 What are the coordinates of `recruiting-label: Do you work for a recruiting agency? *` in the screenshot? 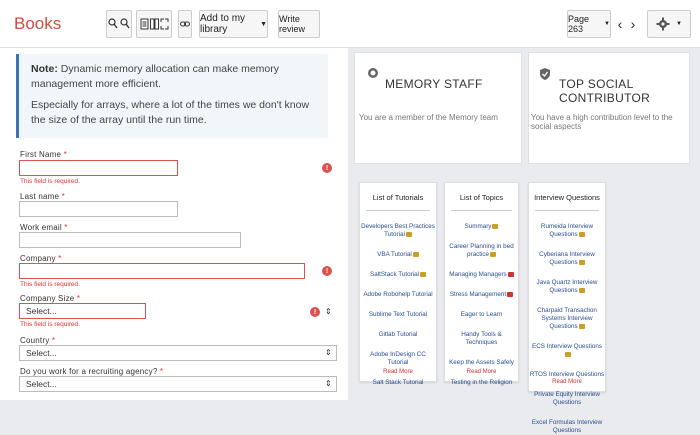 It's located at (92, 371).